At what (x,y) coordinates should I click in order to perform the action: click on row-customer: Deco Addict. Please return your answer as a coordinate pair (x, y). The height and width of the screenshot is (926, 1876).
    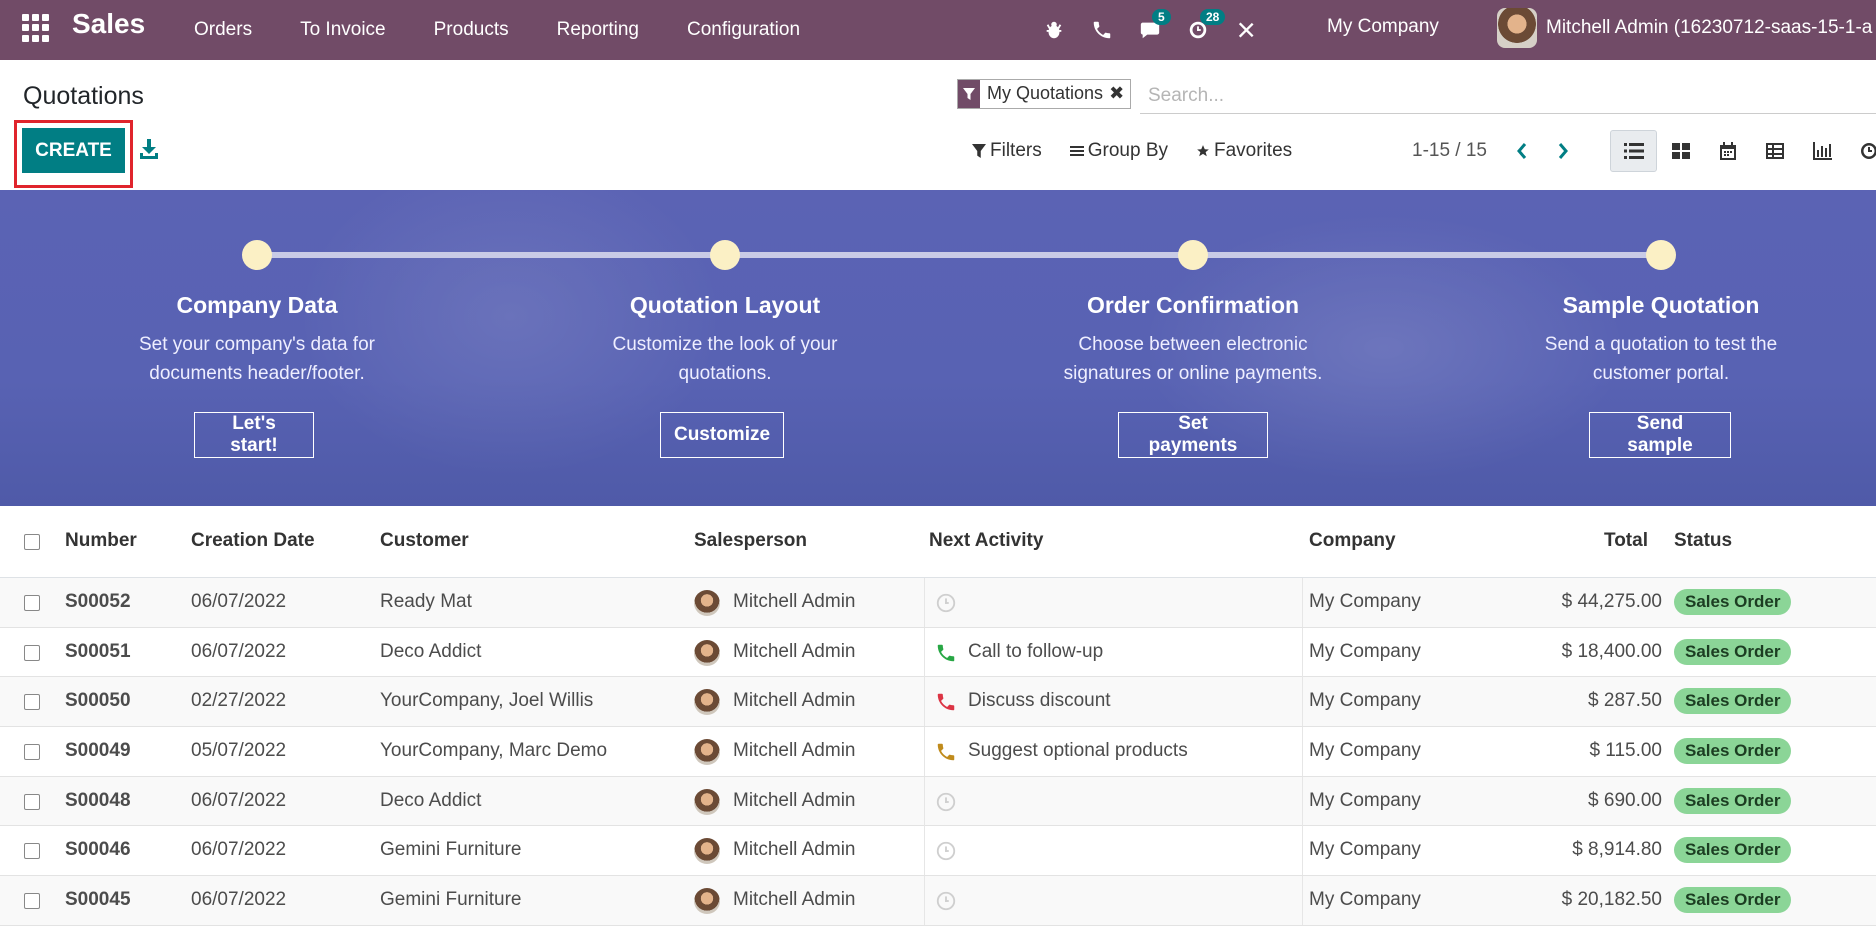
    Looking at the image, I should click on (431, 800).